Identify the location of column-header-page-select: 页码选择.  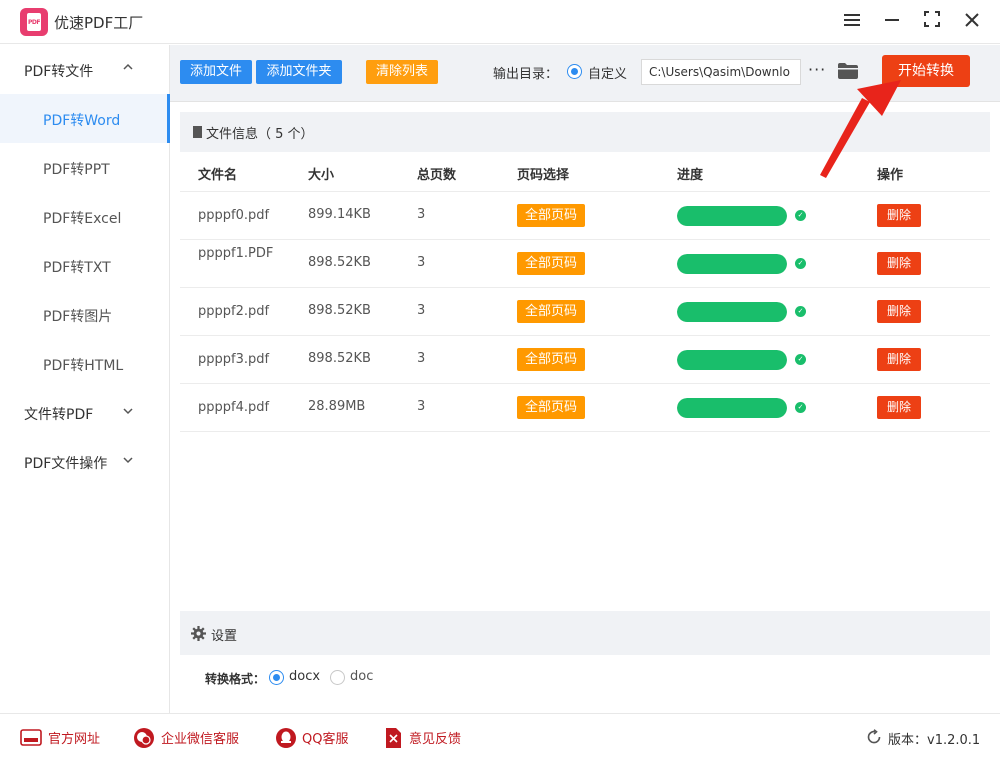
(543, 175).